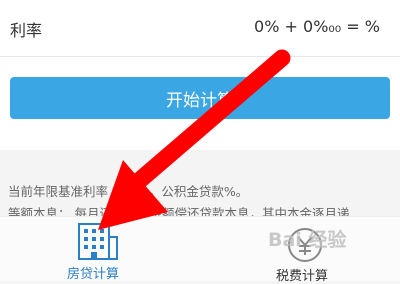 The height and width of the screenshot is (284, 400). Describe the element at coordinates (26, 30) in the screenshot. I see `rate-label: 利率` at that location.